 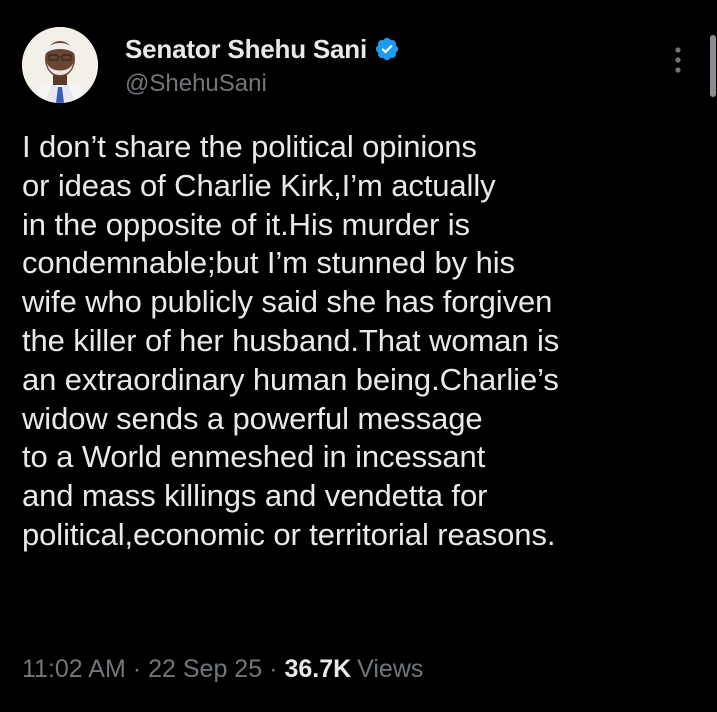 What do you see at coordinates (317, 669) in the screenshot?
I see `views-count: 36.7K` at bounding box center [317, 669].